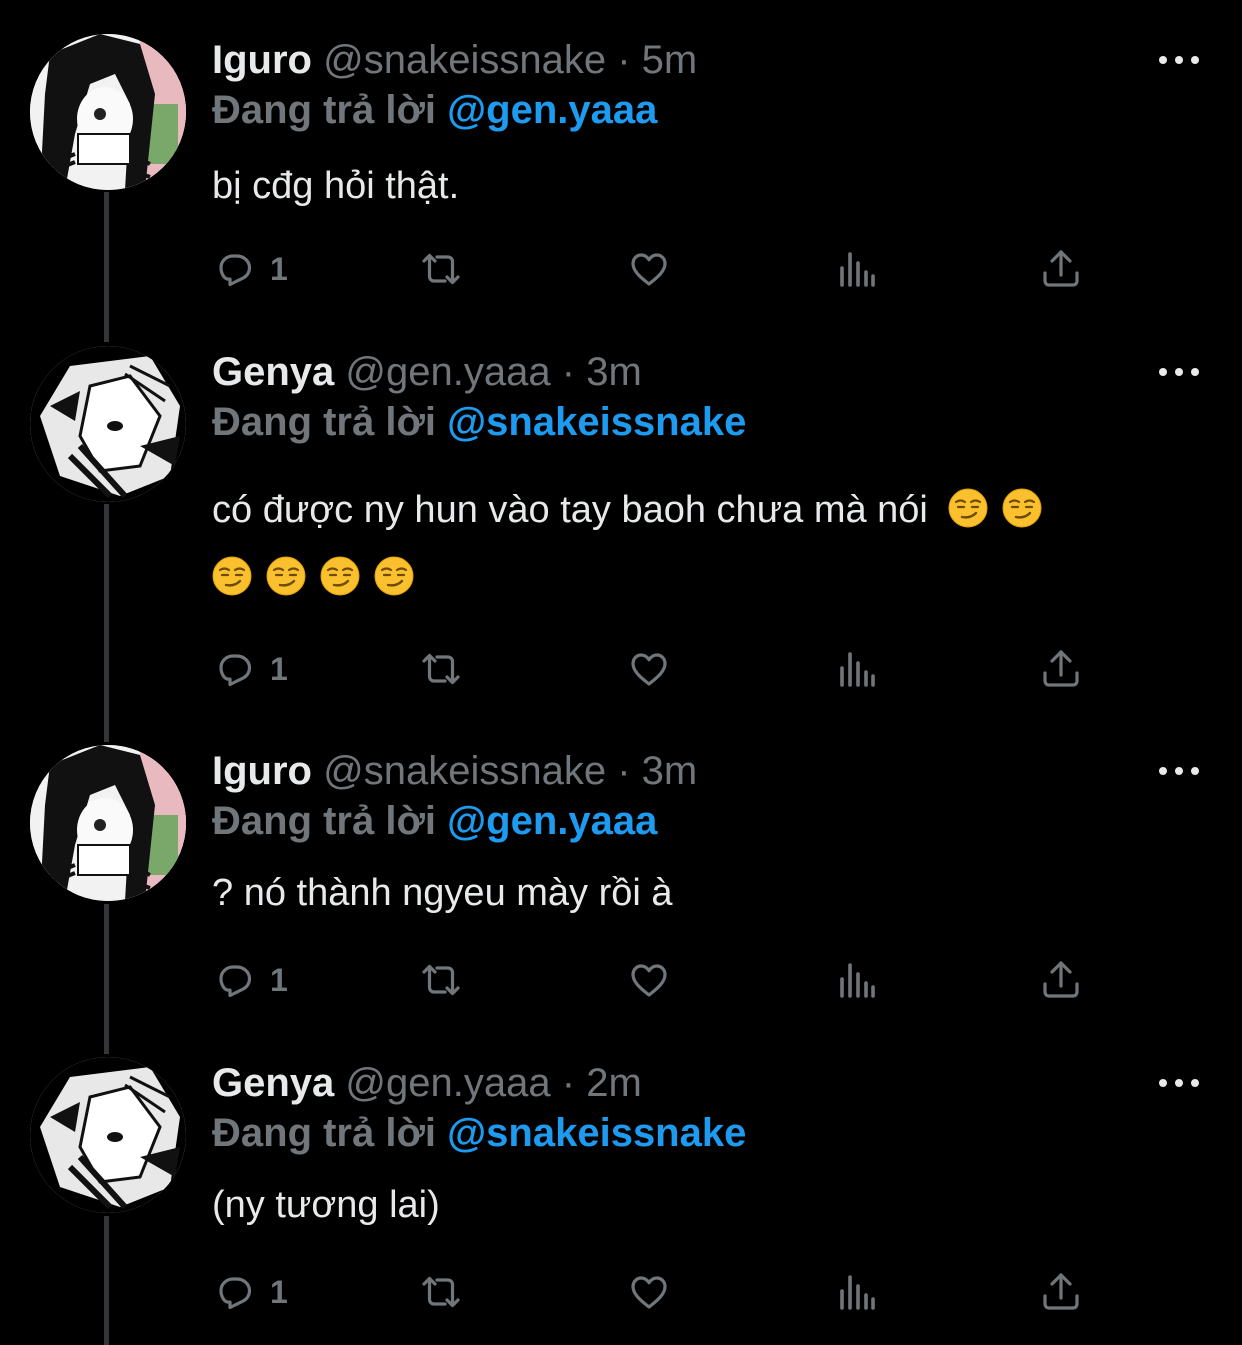 The height and width of the screenshot is (1345, 1242). What do you see at coordinates (614, 1083) in the screenshot?
I see `timestamp: 2m` at bounding box center [614, 1083].